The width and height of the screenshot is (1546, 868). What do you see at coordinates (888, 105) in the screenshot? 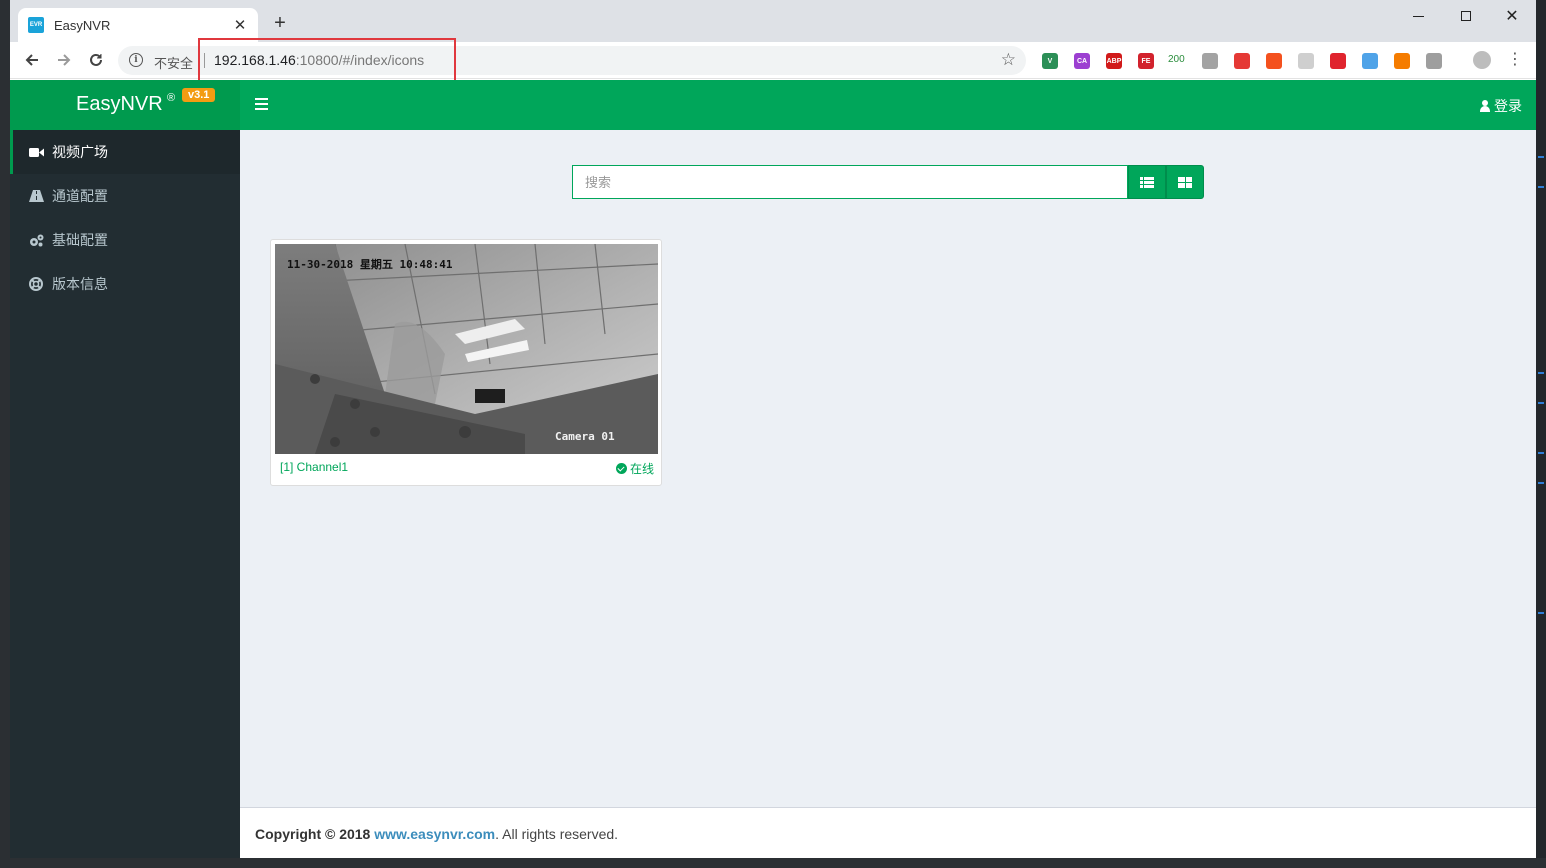
I see `top-header: 登录` at bounding box center [888, 105].